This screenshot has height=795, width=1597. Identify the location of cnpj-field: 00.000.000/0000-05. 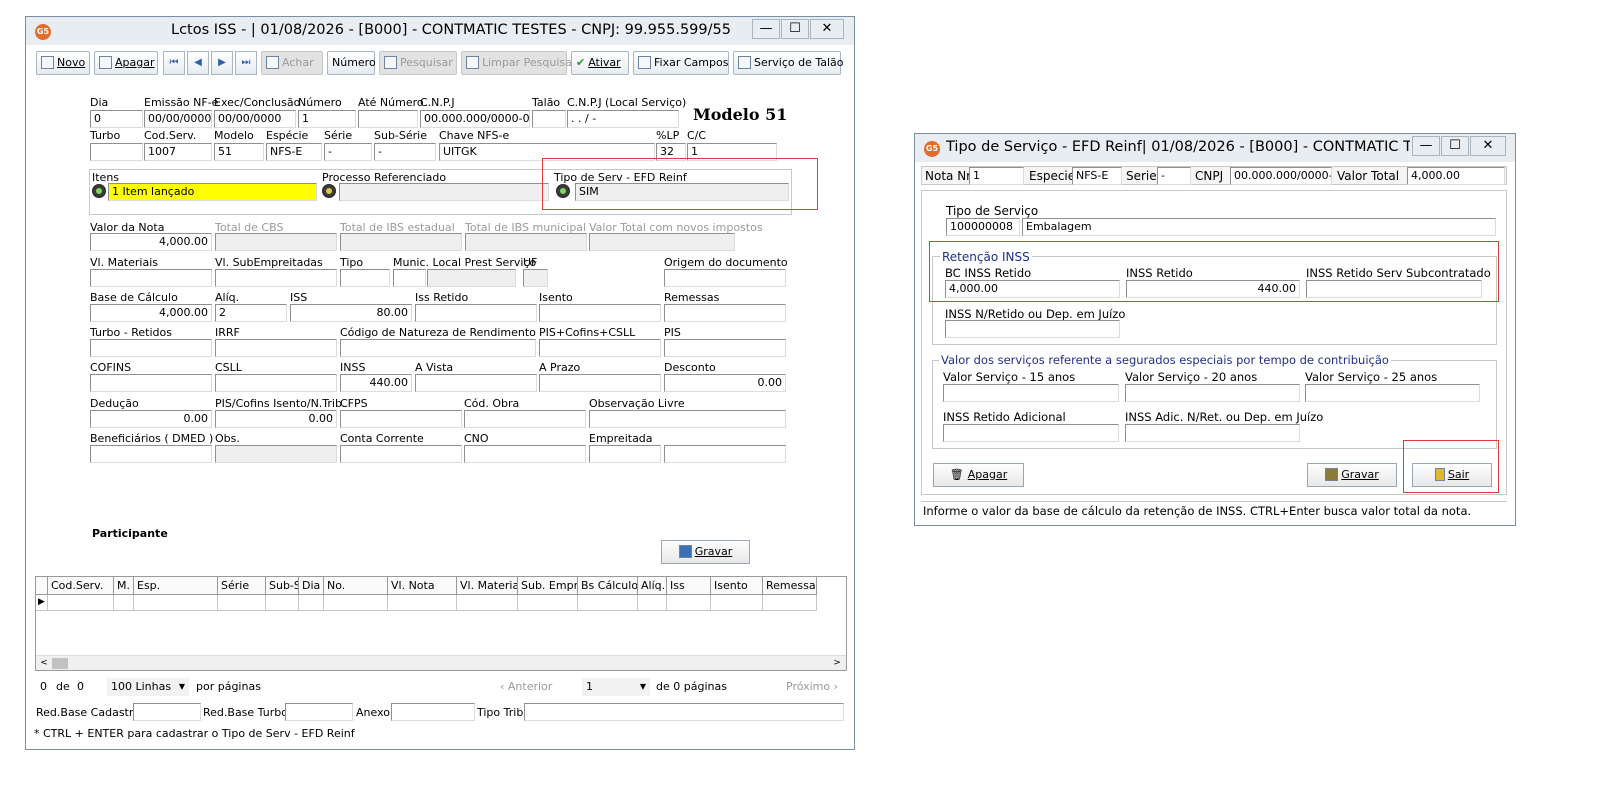
(475, 119).